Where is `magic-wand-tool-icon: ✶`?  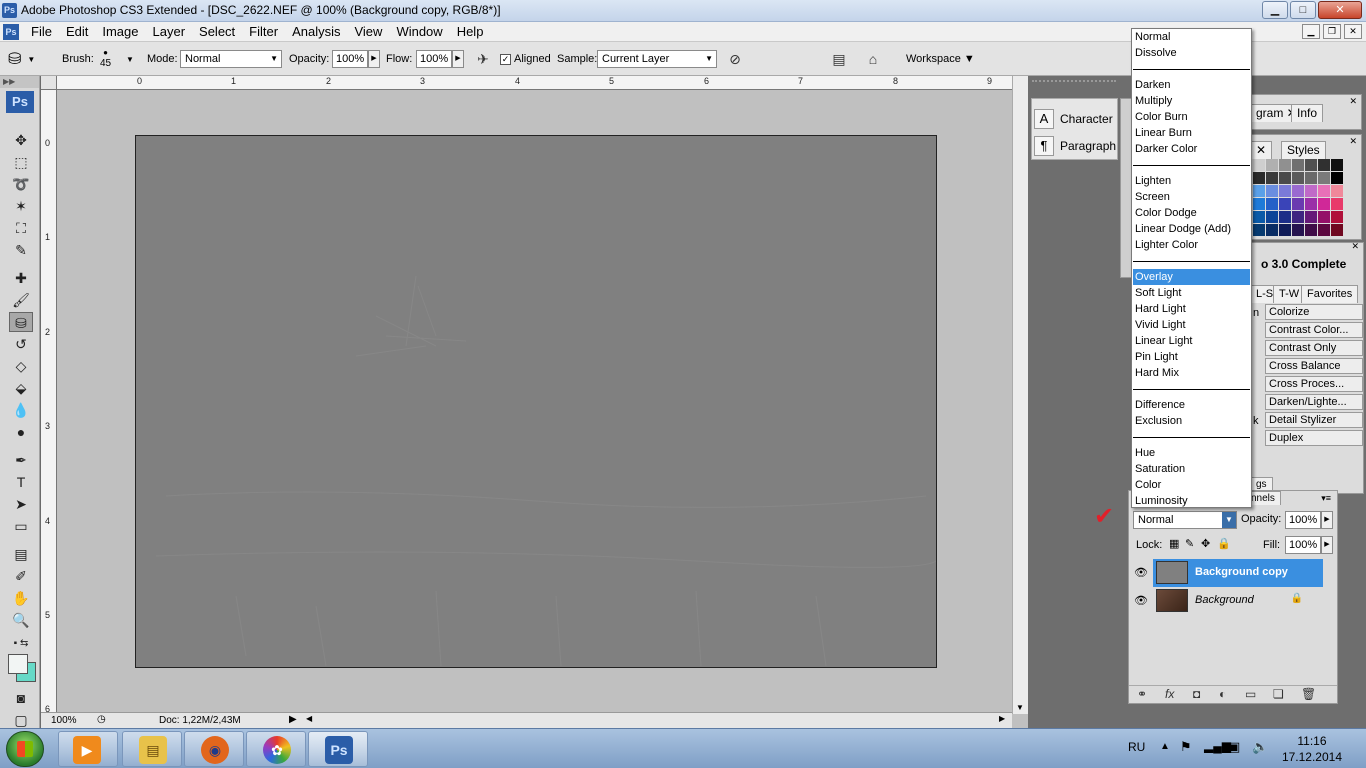
magic-wand-tool-icon: ✶ is located at coordinates (21, 206).